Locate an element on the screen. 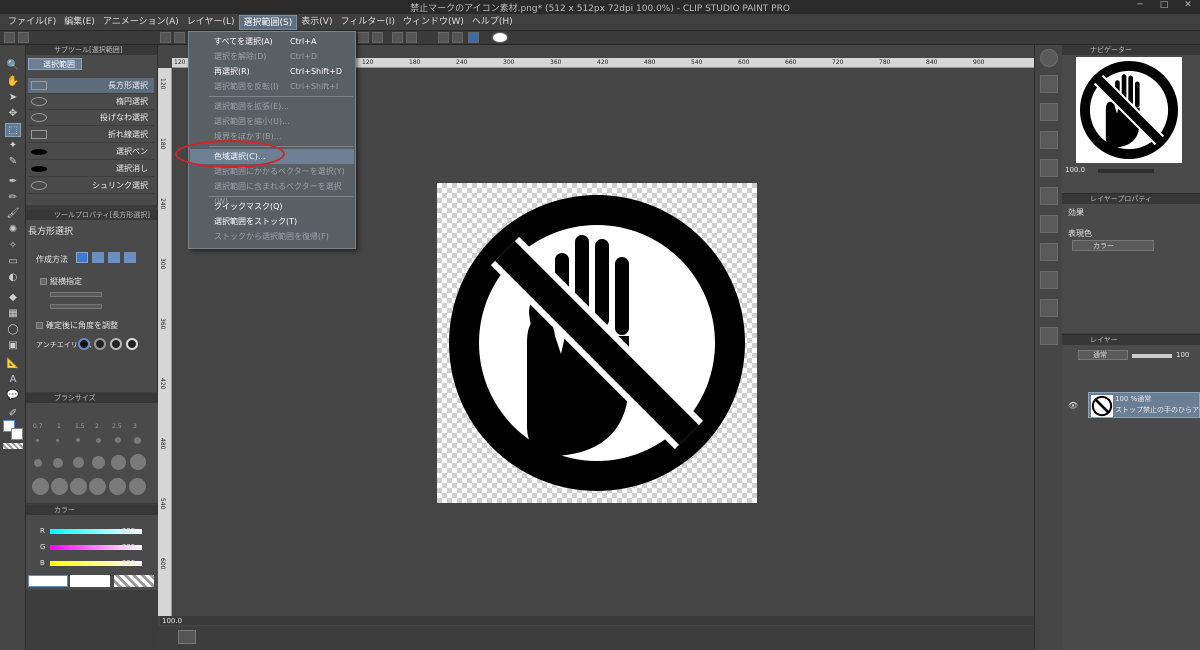 This screenshot has height=650, width=1200. create-new-icon is located at coordinates (82, 257).